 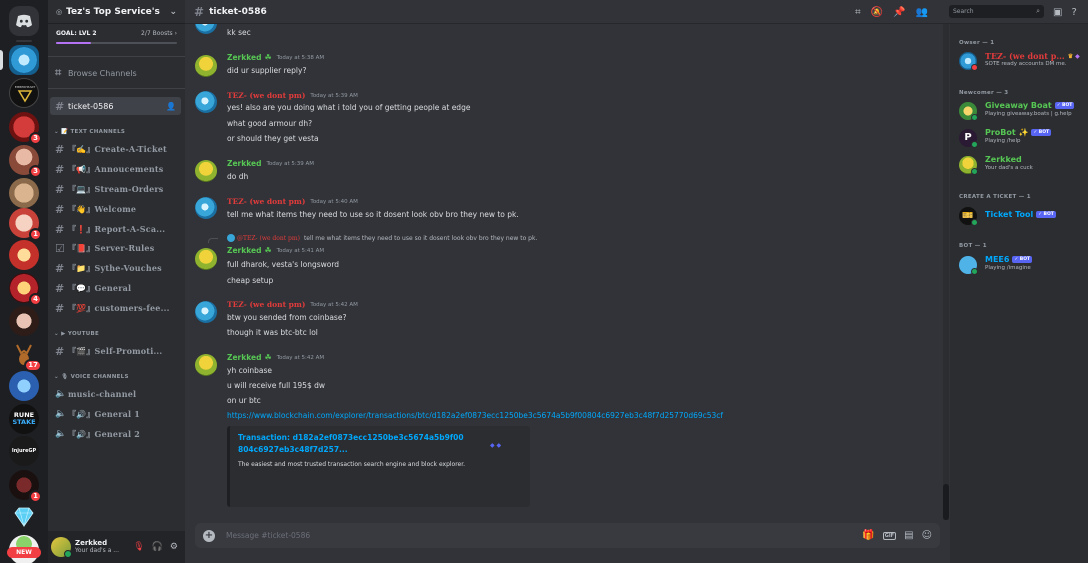 I want to click on channel-sythe-vouches: # 『📁』Sythe-Vouches, so click(x=115, y=268).